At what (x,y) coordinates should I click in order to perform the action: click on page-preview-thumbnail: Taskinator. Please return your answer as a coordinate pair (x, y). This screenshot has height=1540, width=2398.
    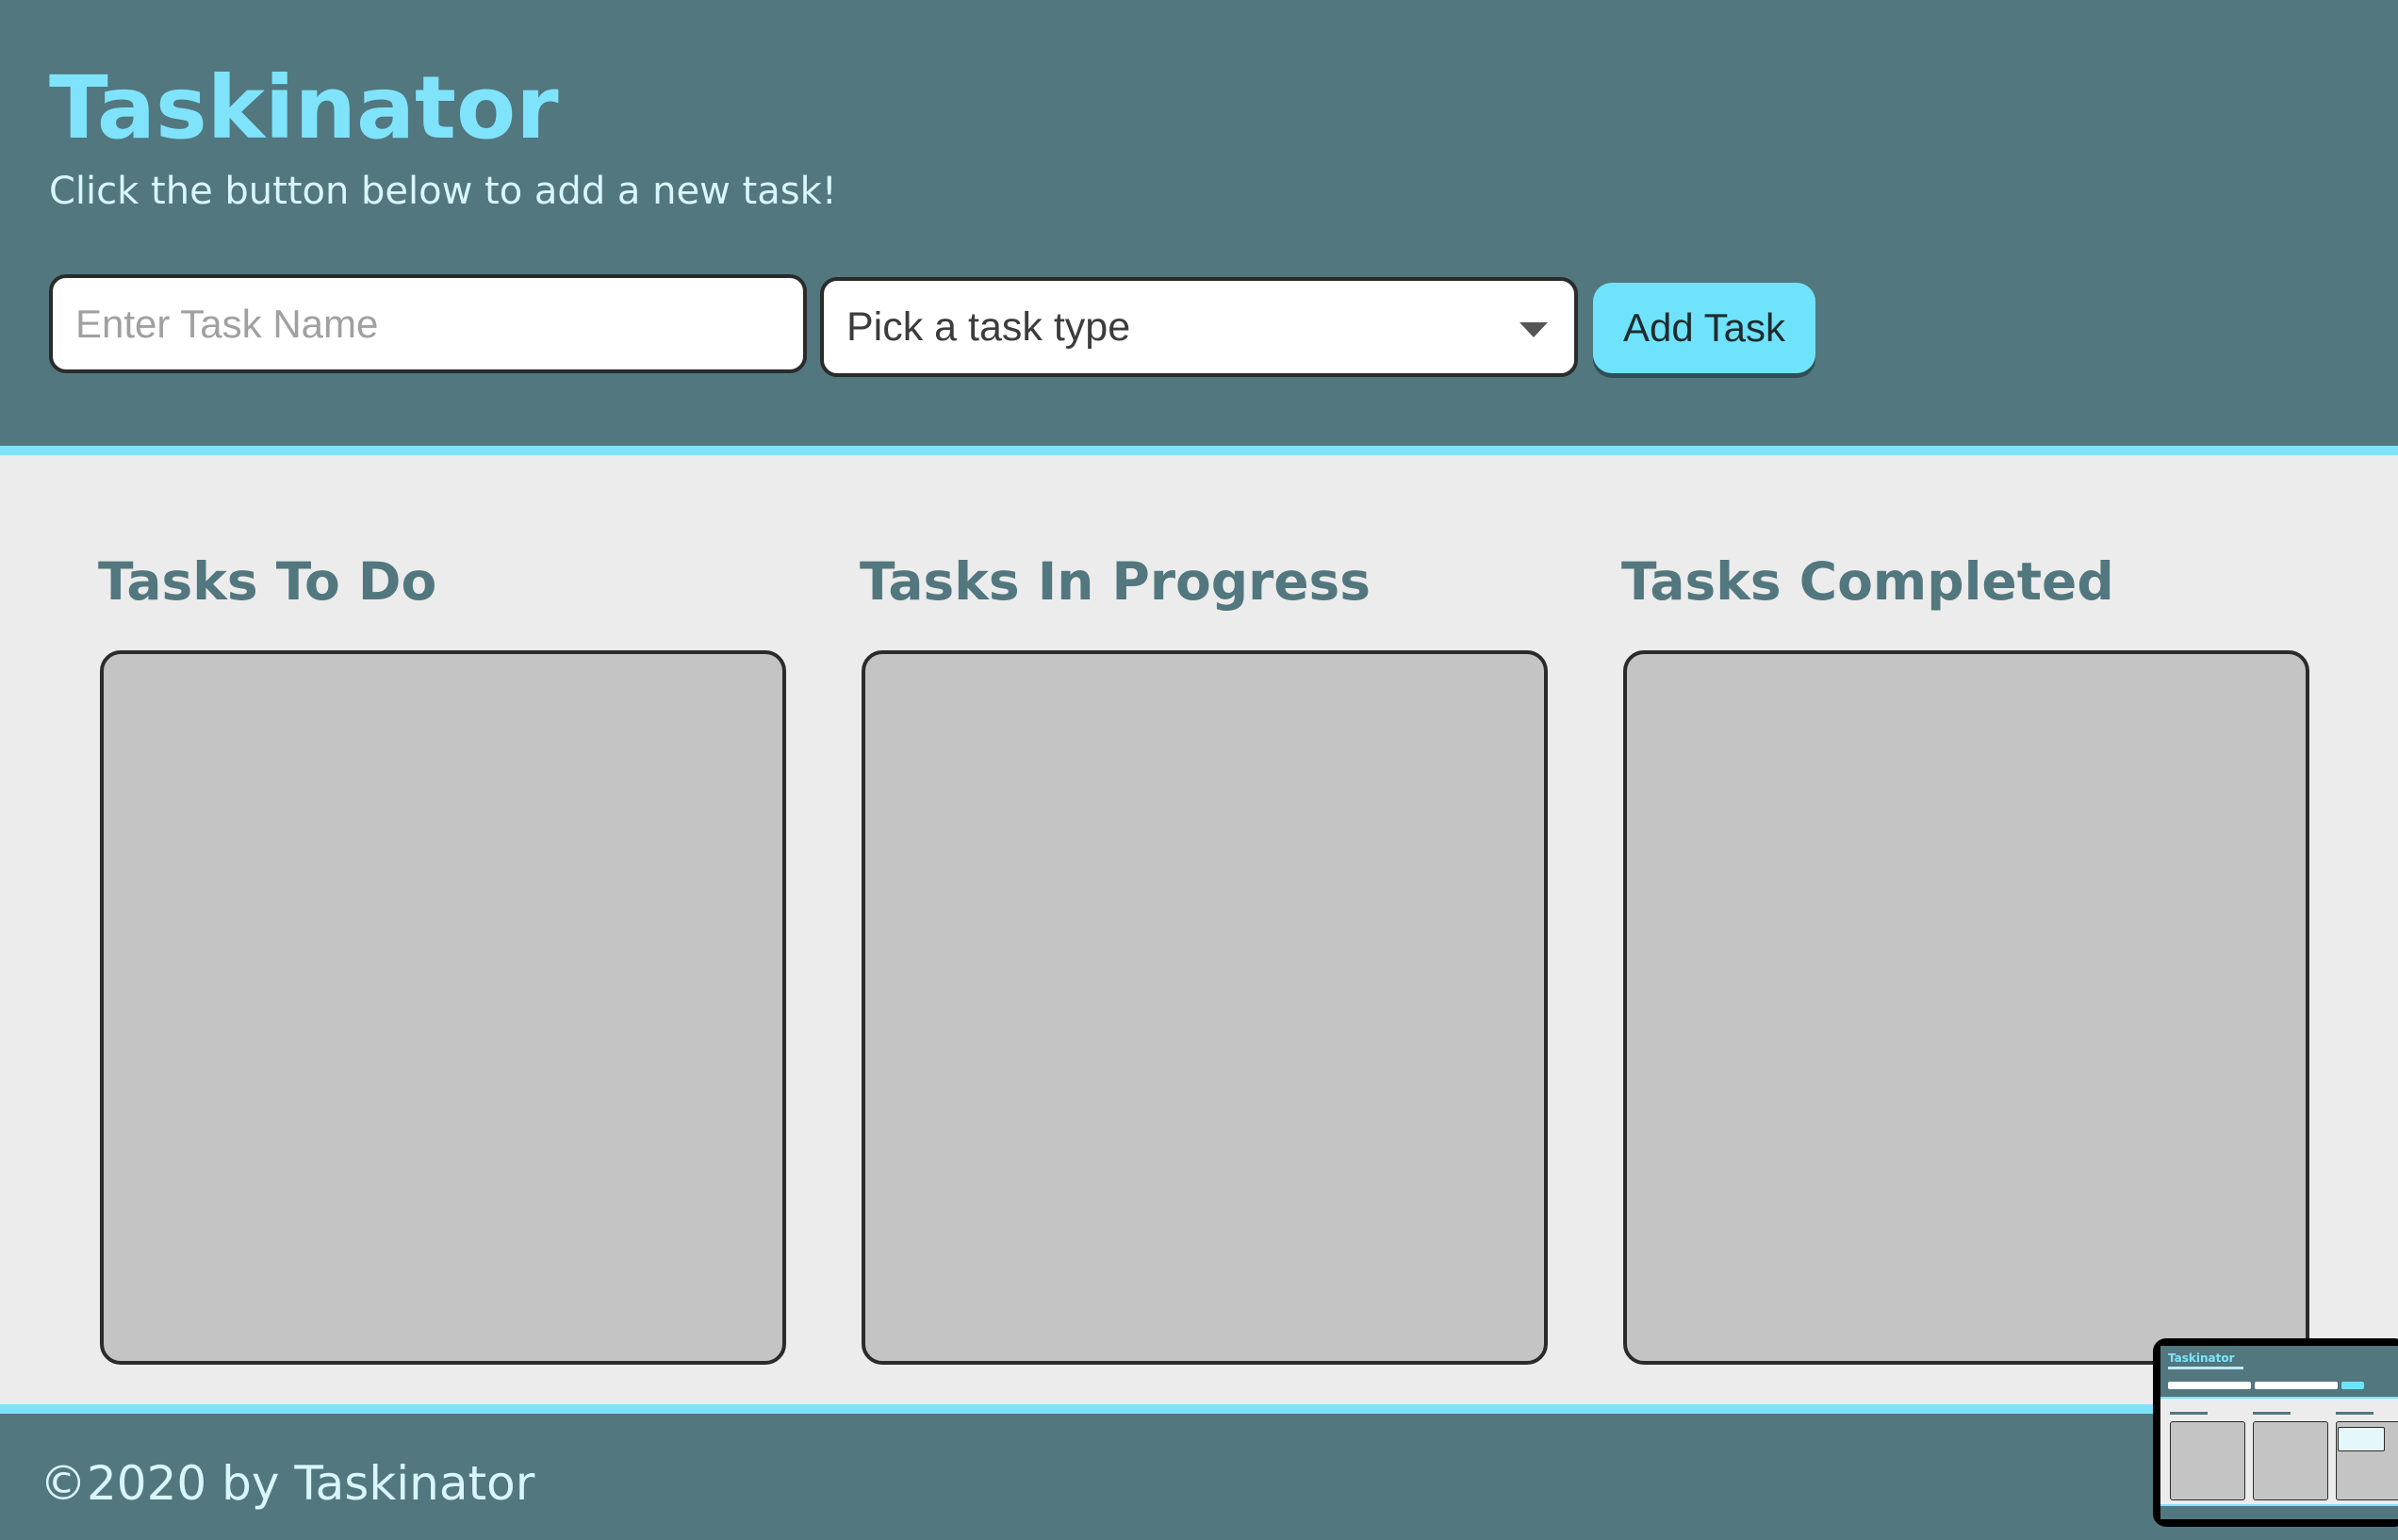
    Looking at the image, I should click on (2275, 1432).